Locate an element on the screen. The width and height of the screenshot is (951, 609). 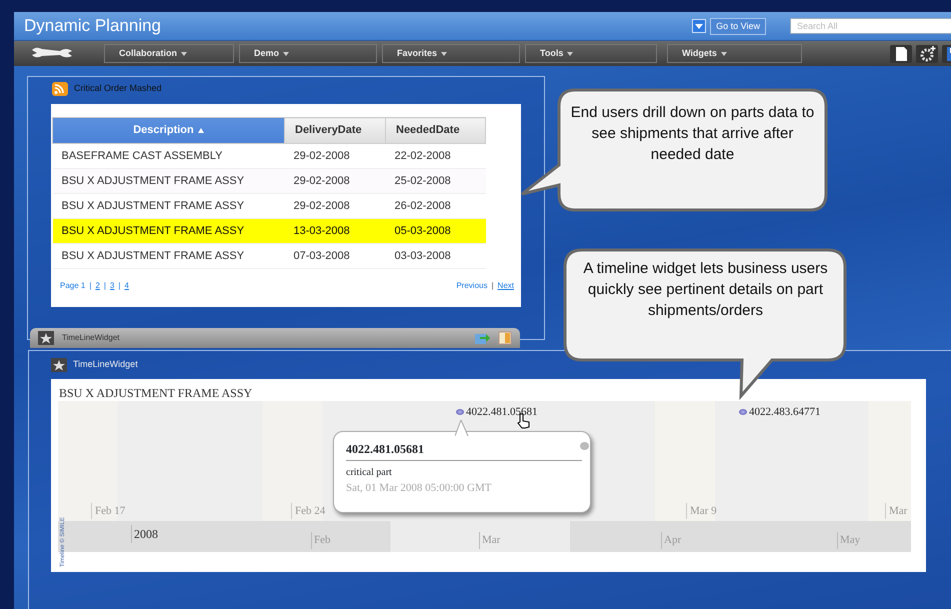
popup-description: critical part is located at coordinates (369, 473).